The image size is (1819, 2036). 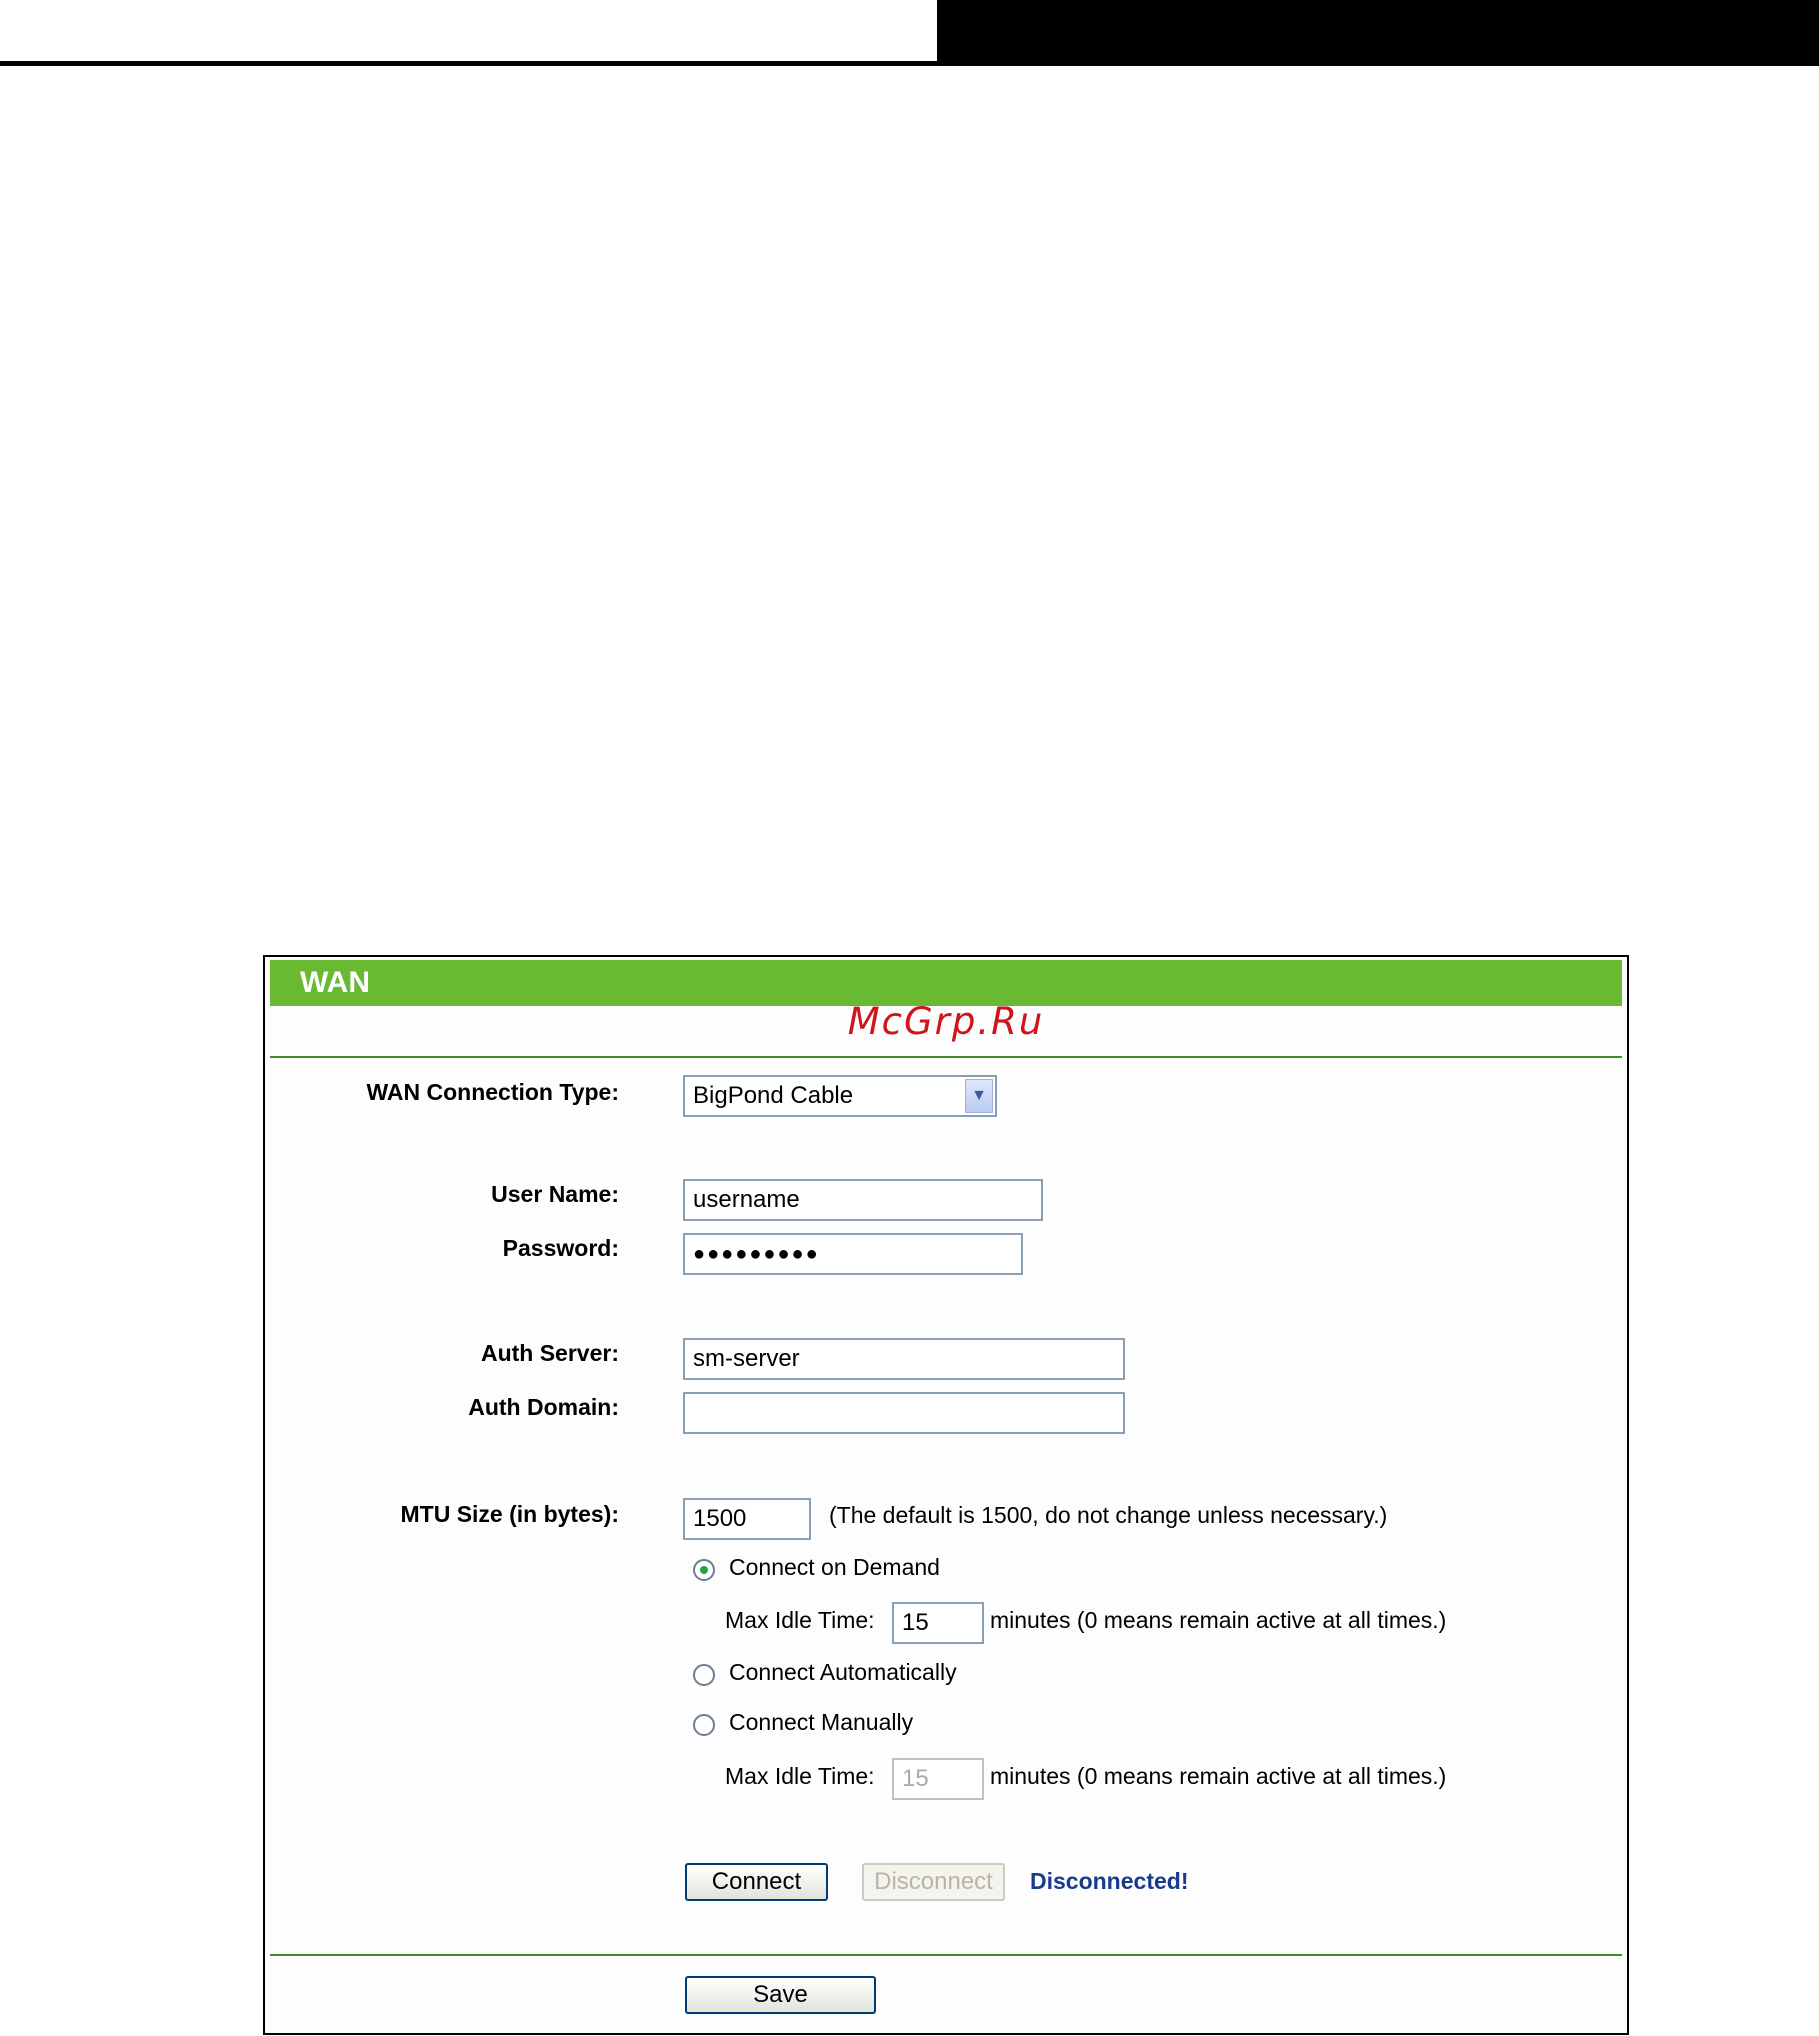 I want to click on connect-button: Connect, so click(x=756, y=1882).